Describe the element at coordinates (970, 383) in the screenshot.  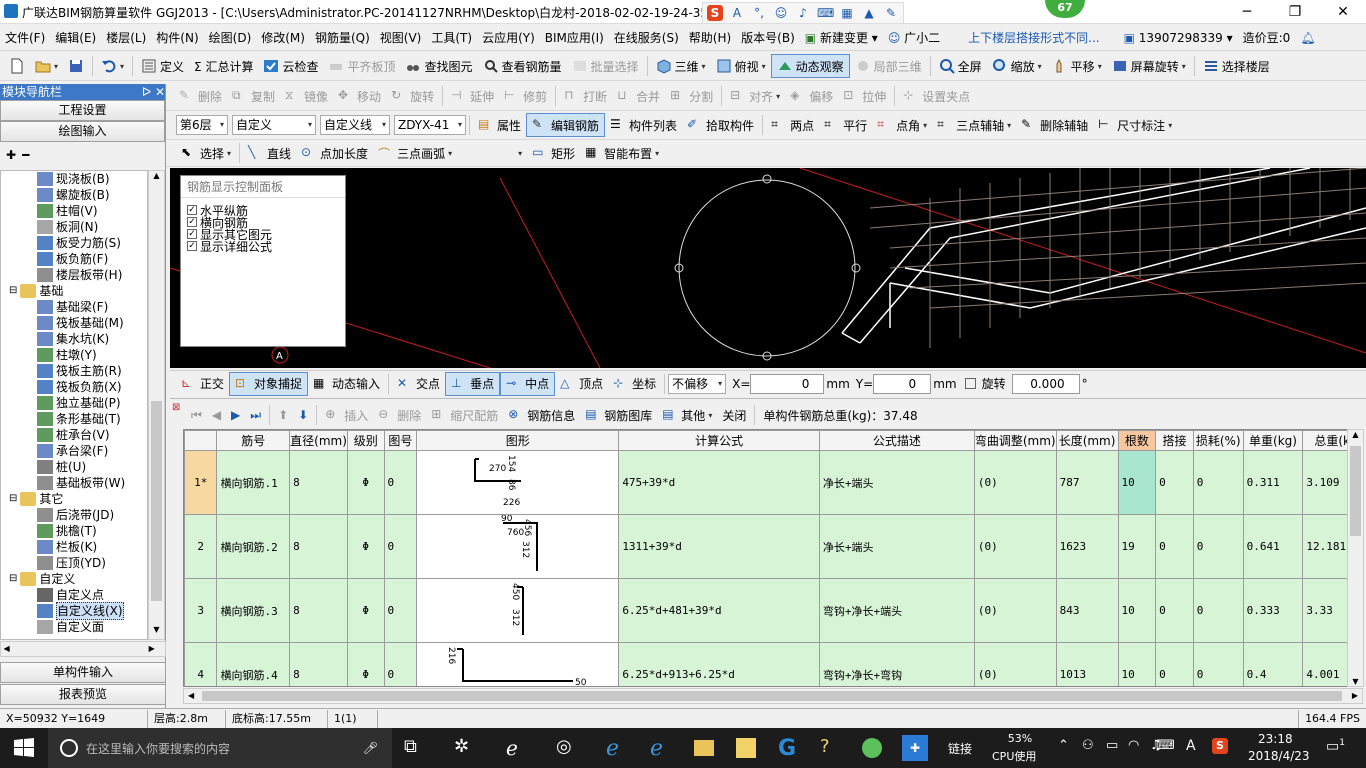
I see `rotate-checkbox` at that location.